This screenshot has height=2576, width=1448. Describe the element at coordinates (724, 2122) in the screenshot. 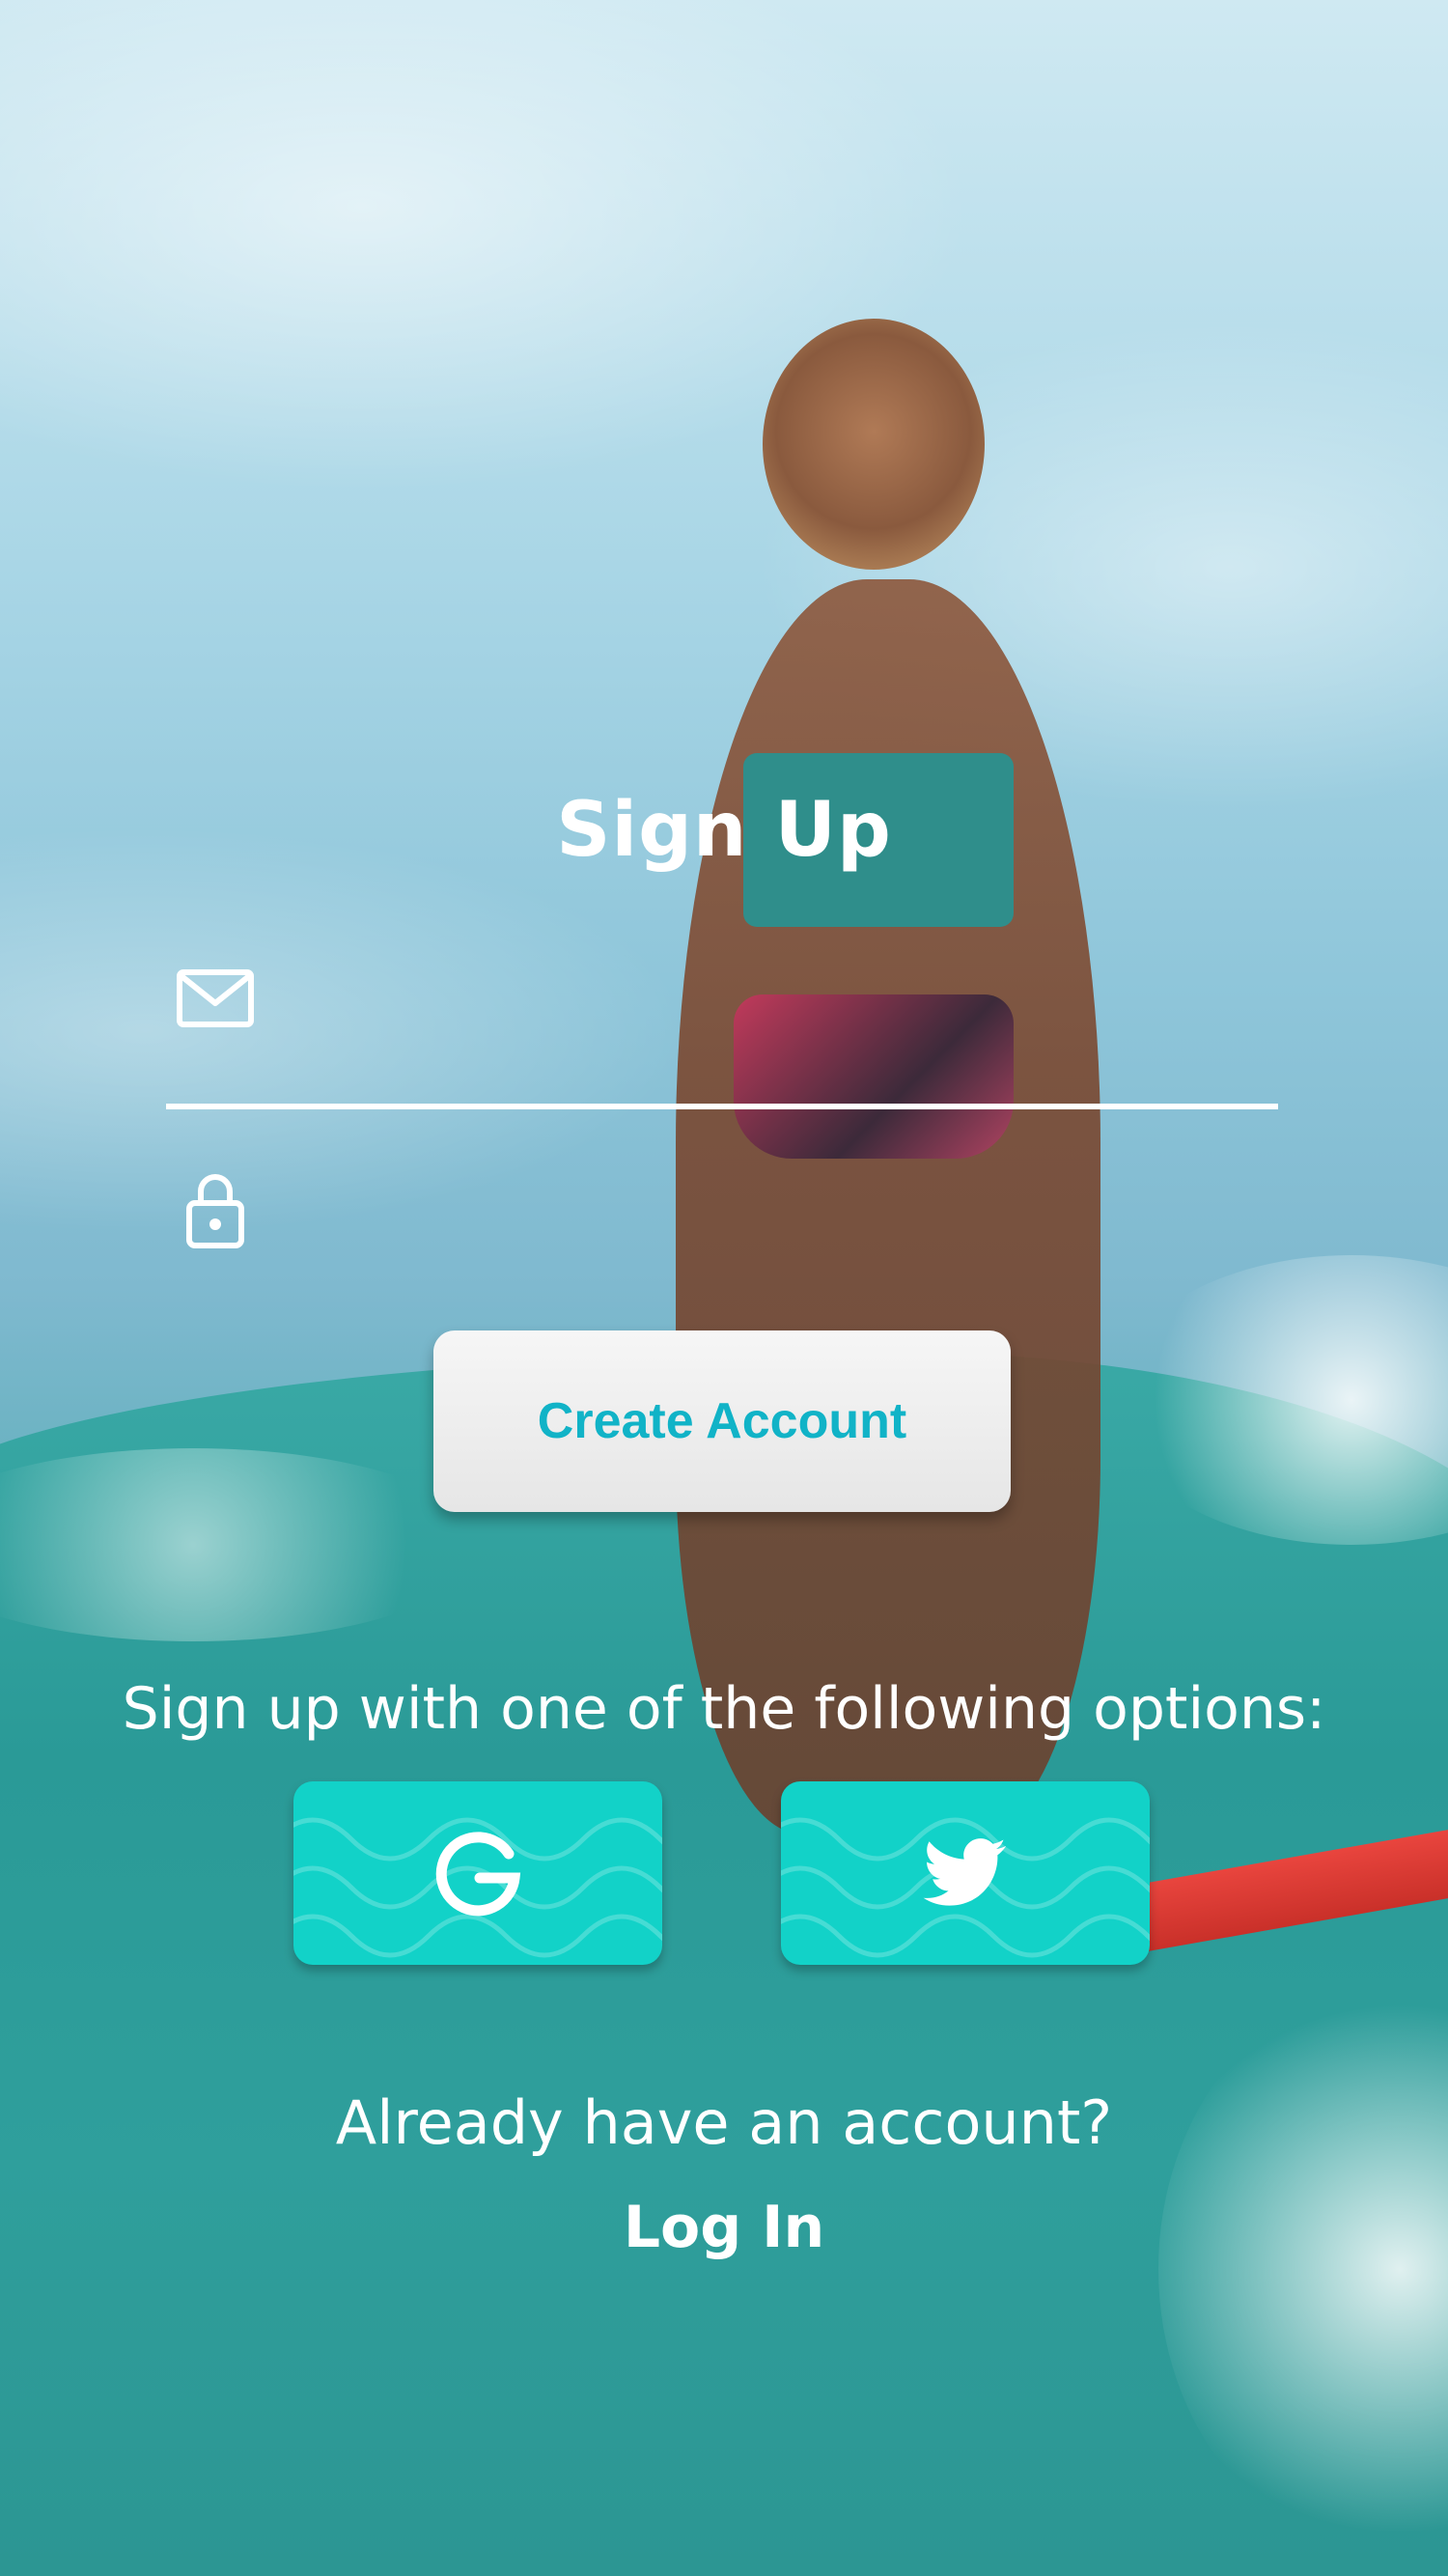

I see `already-have-account-text: Already have an account?` at that location.